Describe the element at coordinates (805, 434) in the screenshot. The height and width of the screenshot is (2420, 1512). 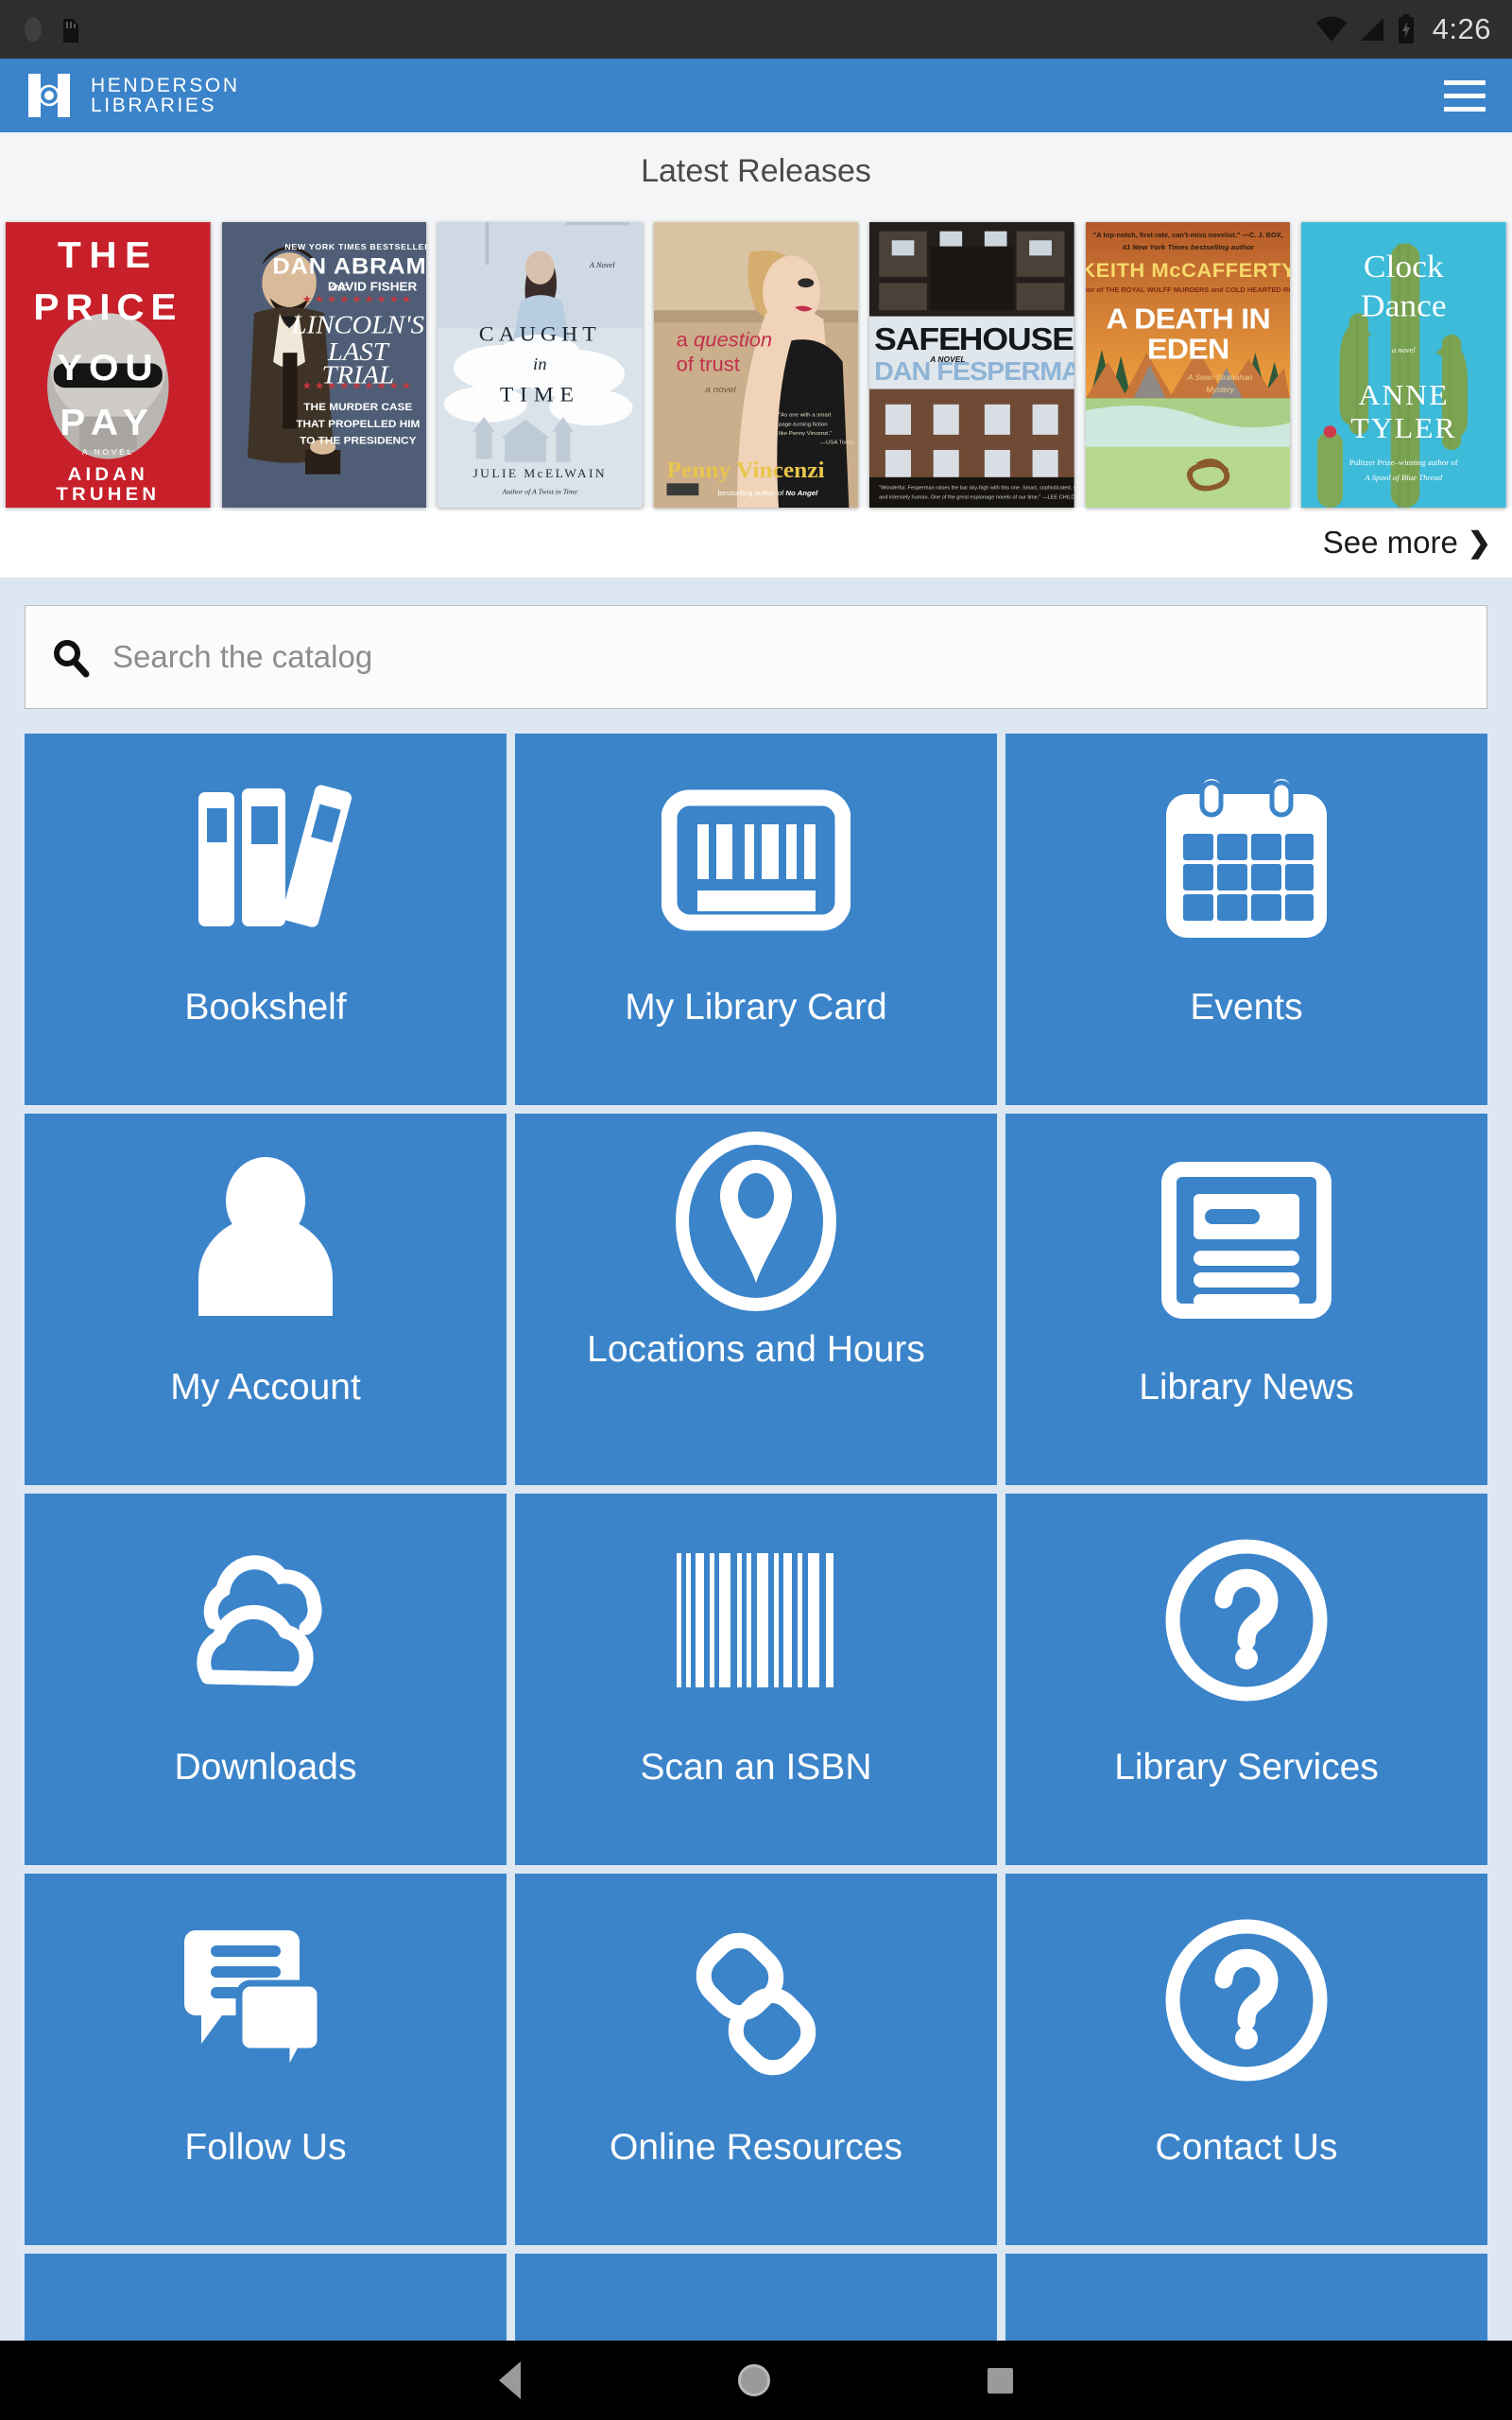
I see `svg-text: like Penny Vincenzi."` at that location.